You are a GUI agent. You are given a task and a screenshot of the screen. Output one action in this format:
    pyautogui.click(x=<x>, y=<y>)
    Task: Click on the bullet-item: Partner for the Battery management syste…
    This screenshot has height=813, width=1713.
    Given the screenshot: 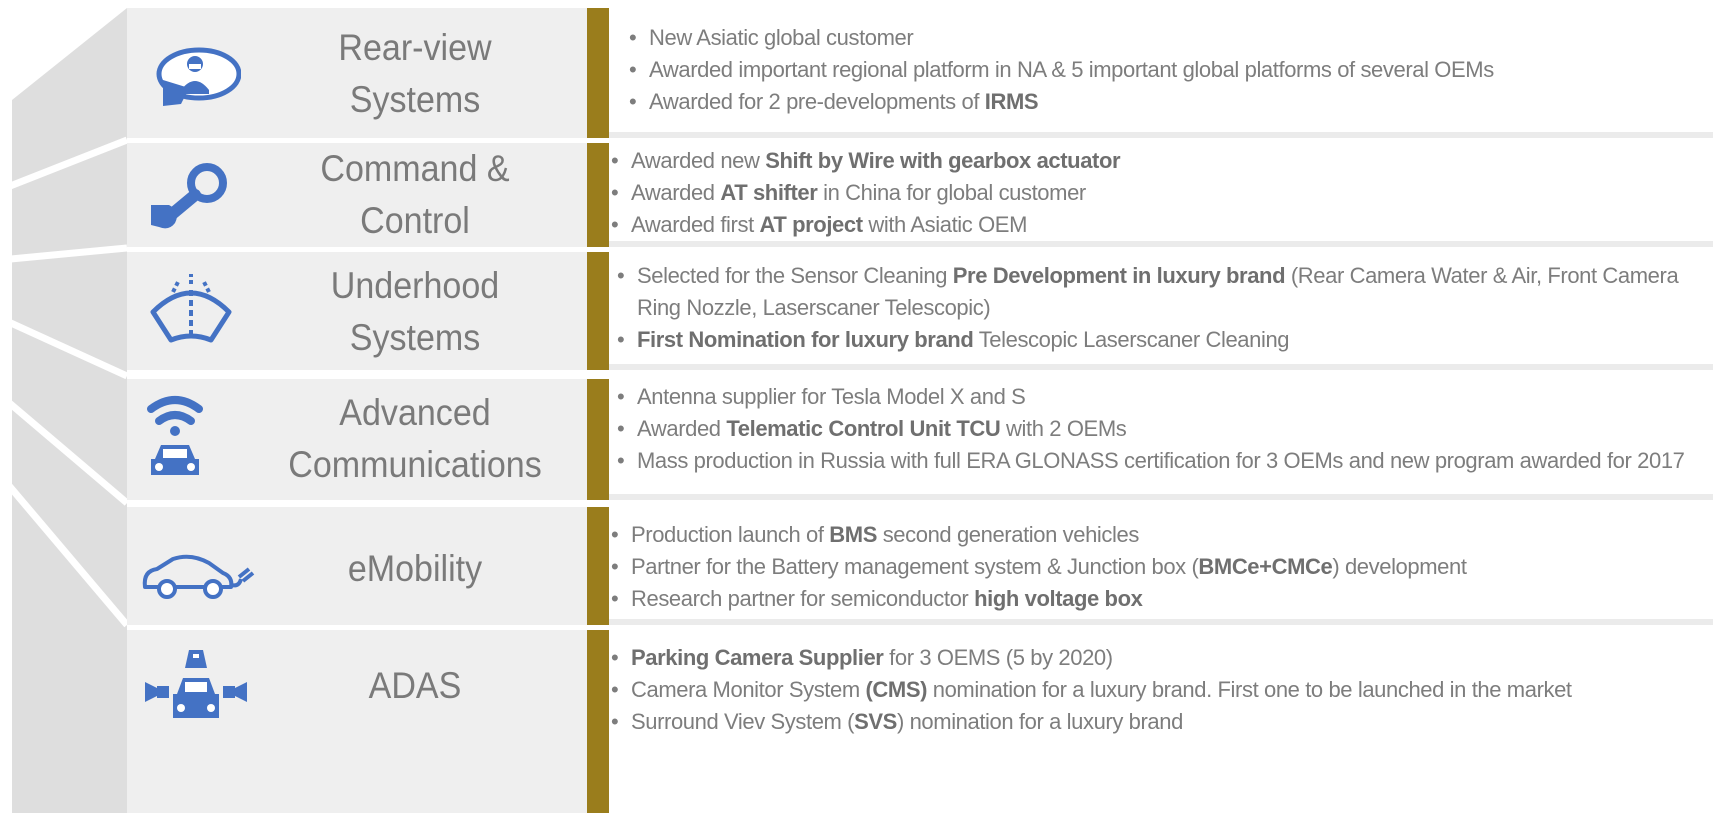 What is the action you would take?
    pyautogui.click(x=1158, y=567)
    